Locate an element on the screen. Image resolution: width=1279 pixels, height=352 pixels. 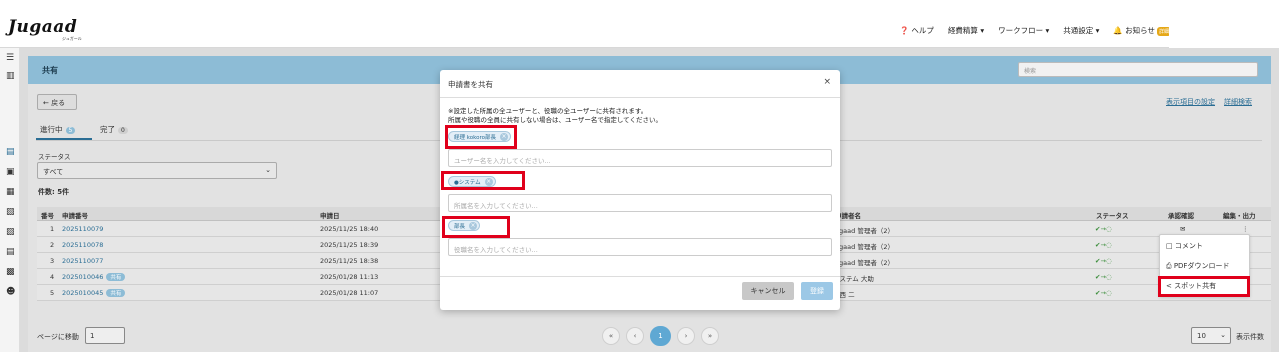
search-input: 検索 is located at coordinates (1138, 69).